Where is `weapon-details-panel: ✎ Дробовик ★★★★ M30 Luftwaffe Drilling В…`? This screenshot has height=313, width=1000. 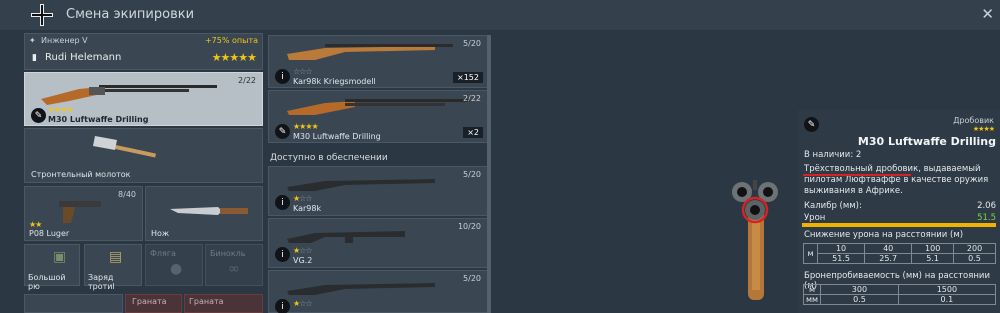
weapon-details-panel: ✎ Дробовик ★★★★ M30 Luftwaffe Drilling В… is located at coordinates (899, 211).